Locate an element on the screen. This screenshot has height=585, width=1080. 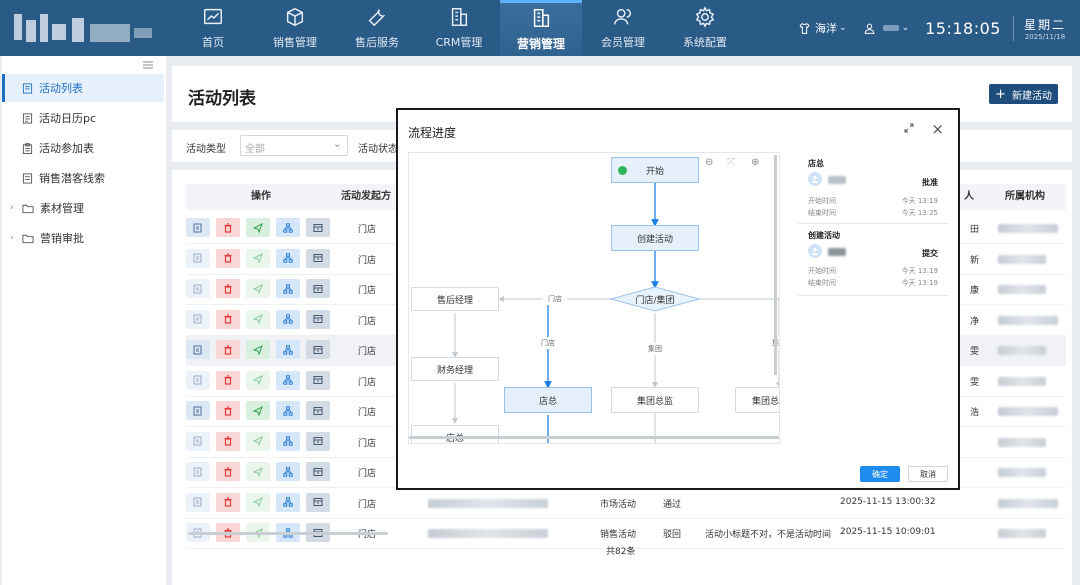
flow-node-store-manager-left: 店总 is located at coordinates (455, 434).